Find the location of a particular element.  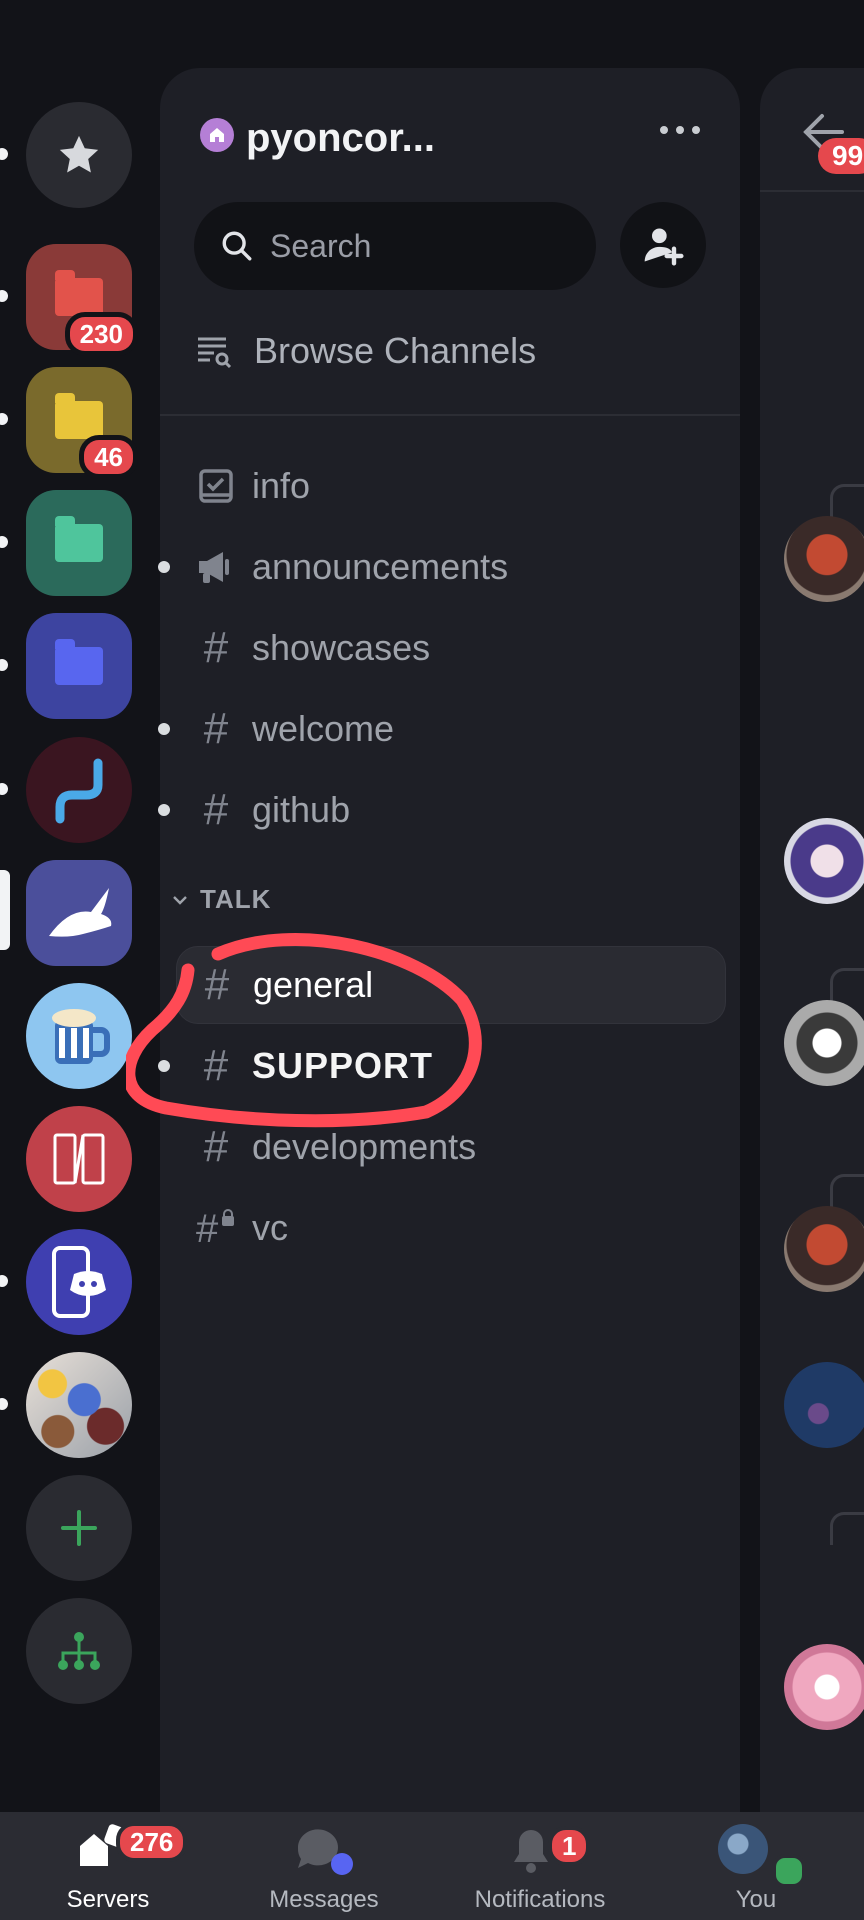

server-discord-mobile is located at coordinates (79, 1282).